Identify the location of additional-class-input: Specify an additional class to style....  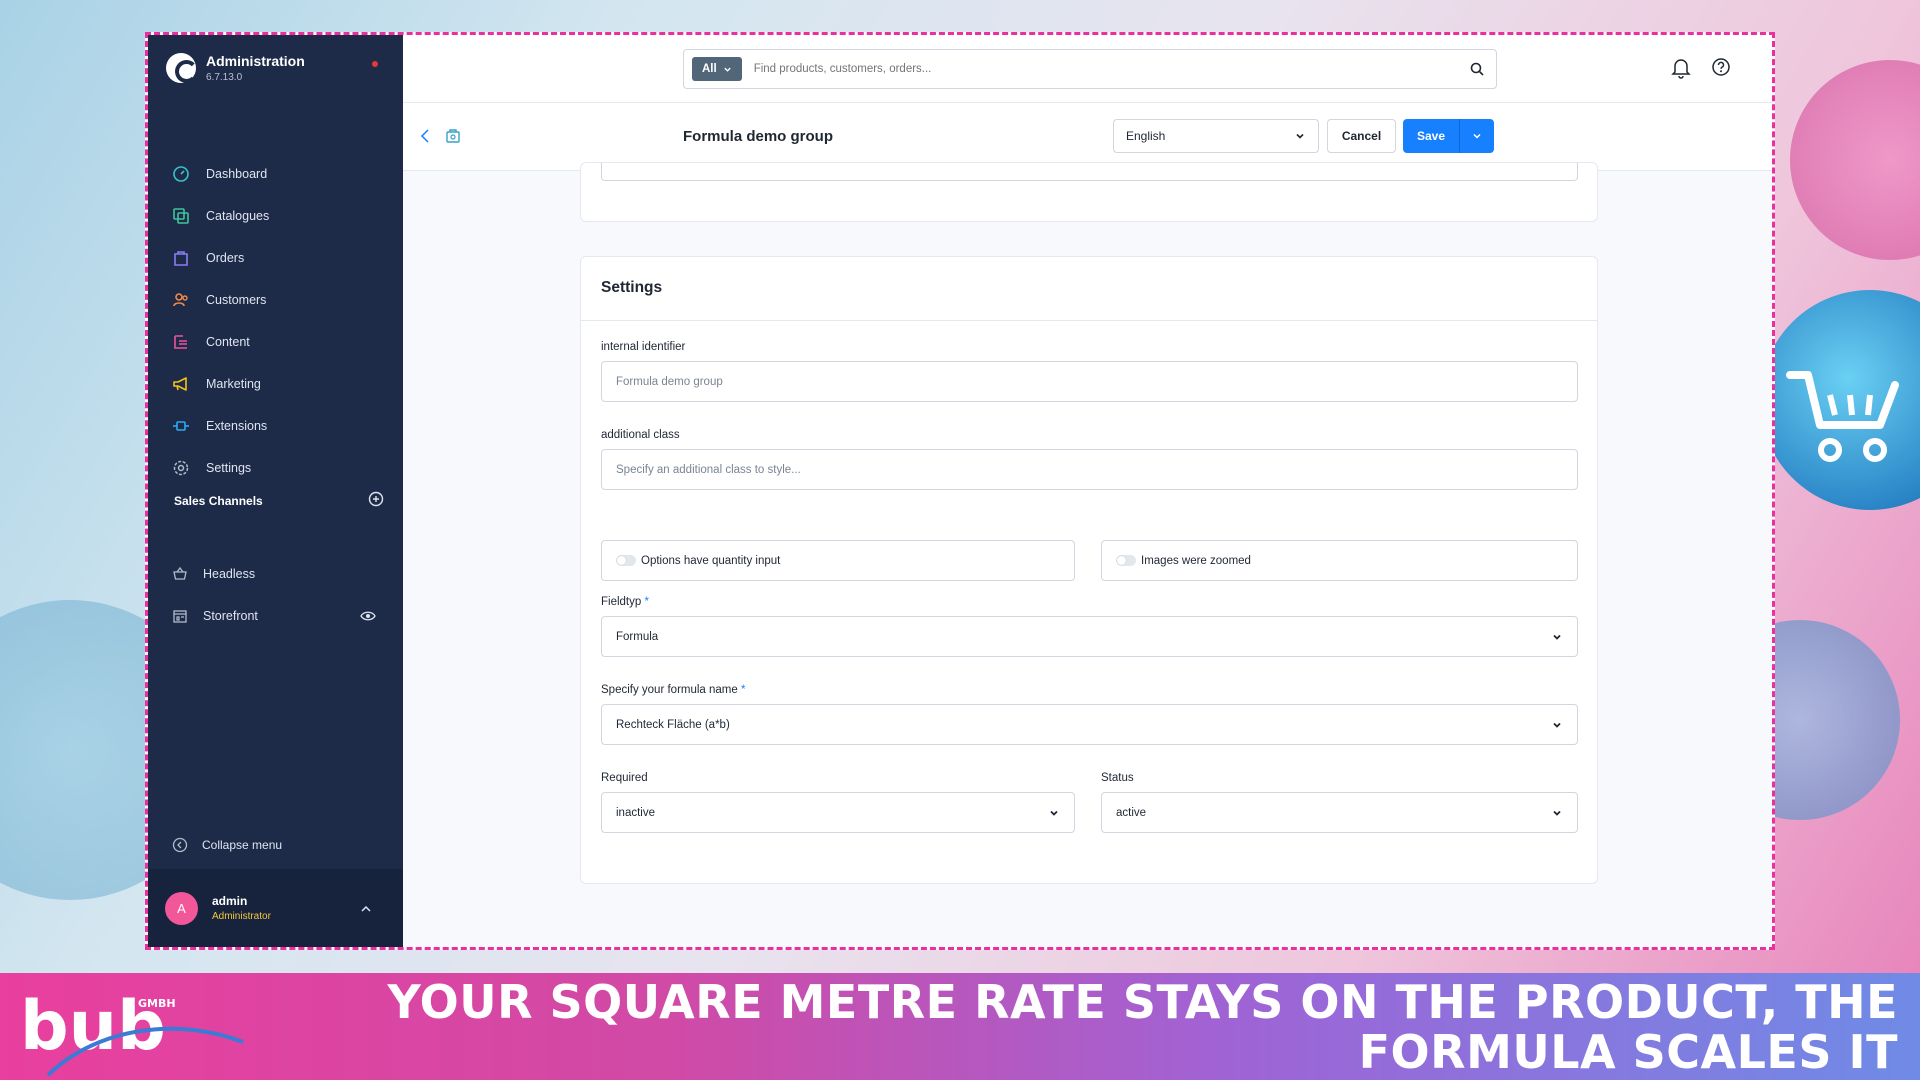
(1089, 469).